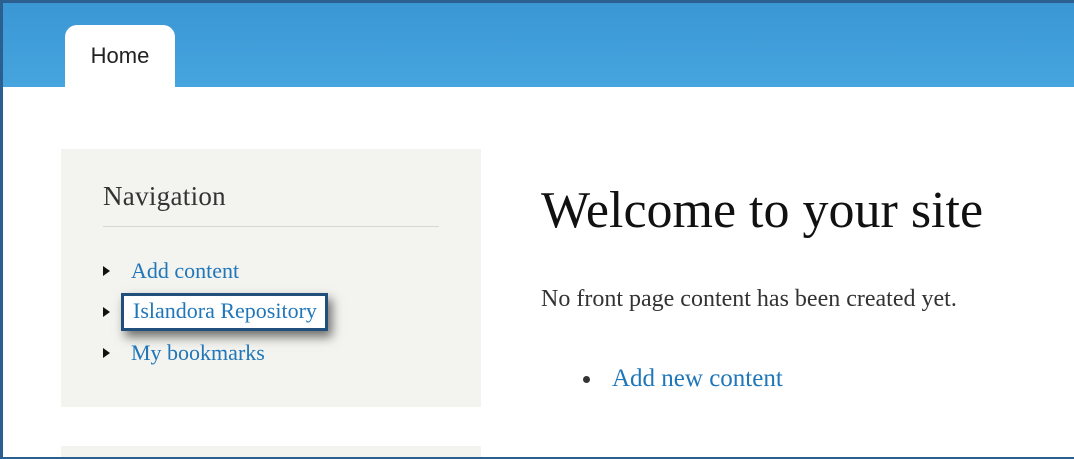  Describe the element at coordinates (224, 312) in the screenshot. I see `islandora-repository-link: Islandora Repository` at that location.